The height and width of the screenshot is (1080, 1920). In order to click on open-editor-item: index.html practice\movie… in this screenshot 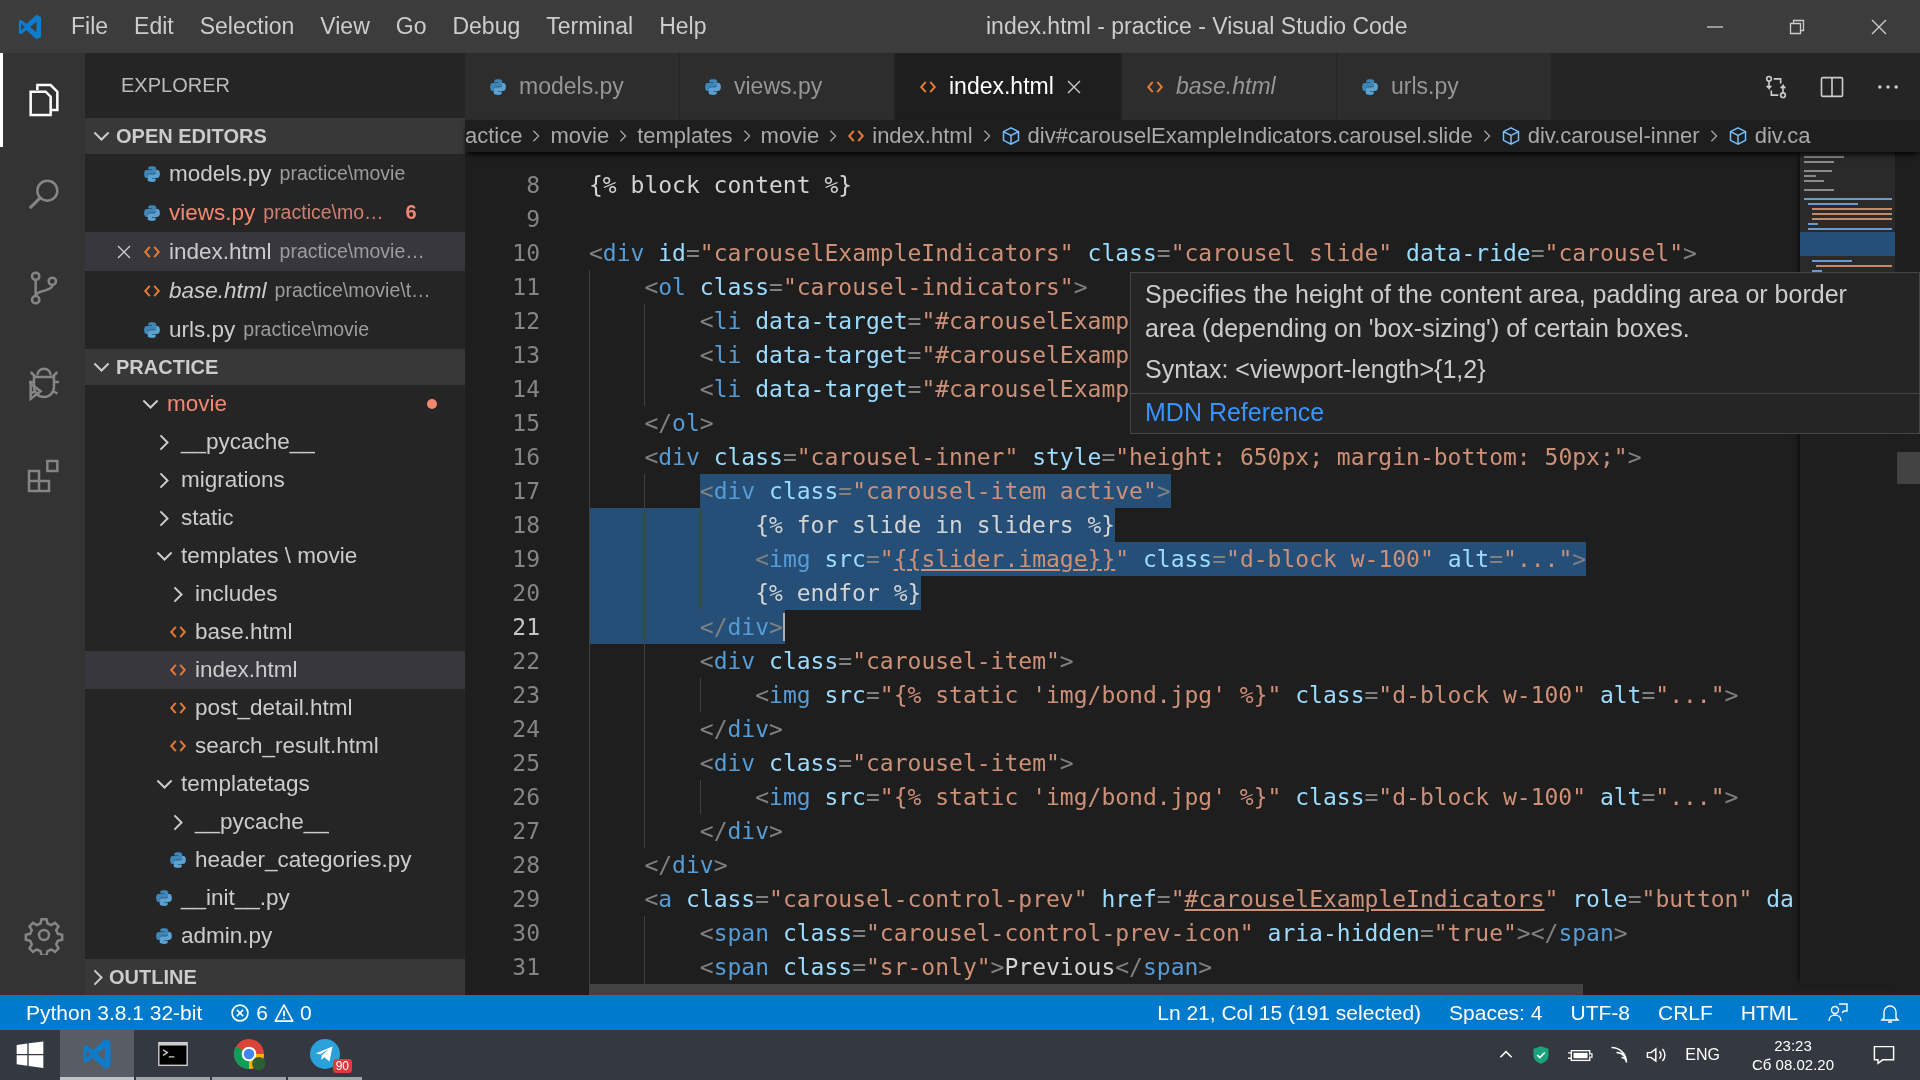, I will do `click(275, 251)`.